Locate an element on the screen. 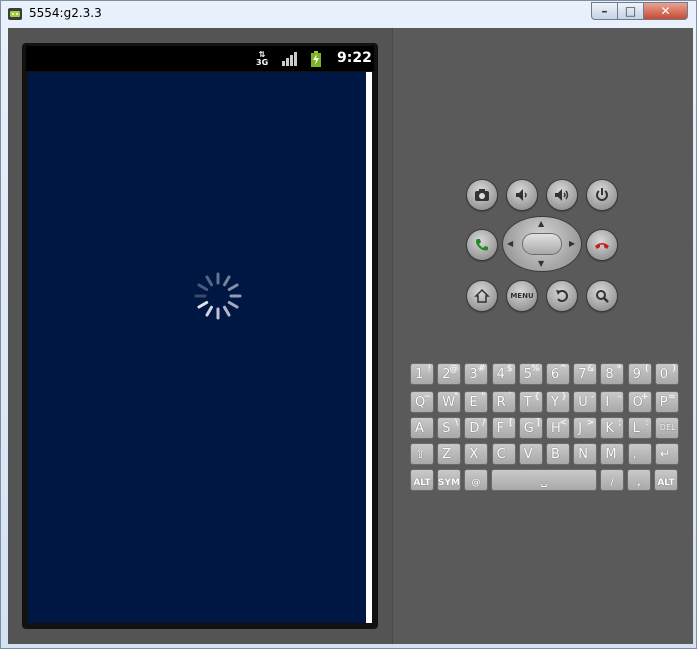 This screenshot has width=697, height=649. dpad-up-icon: ▲ is located at coordinates (541, 224).